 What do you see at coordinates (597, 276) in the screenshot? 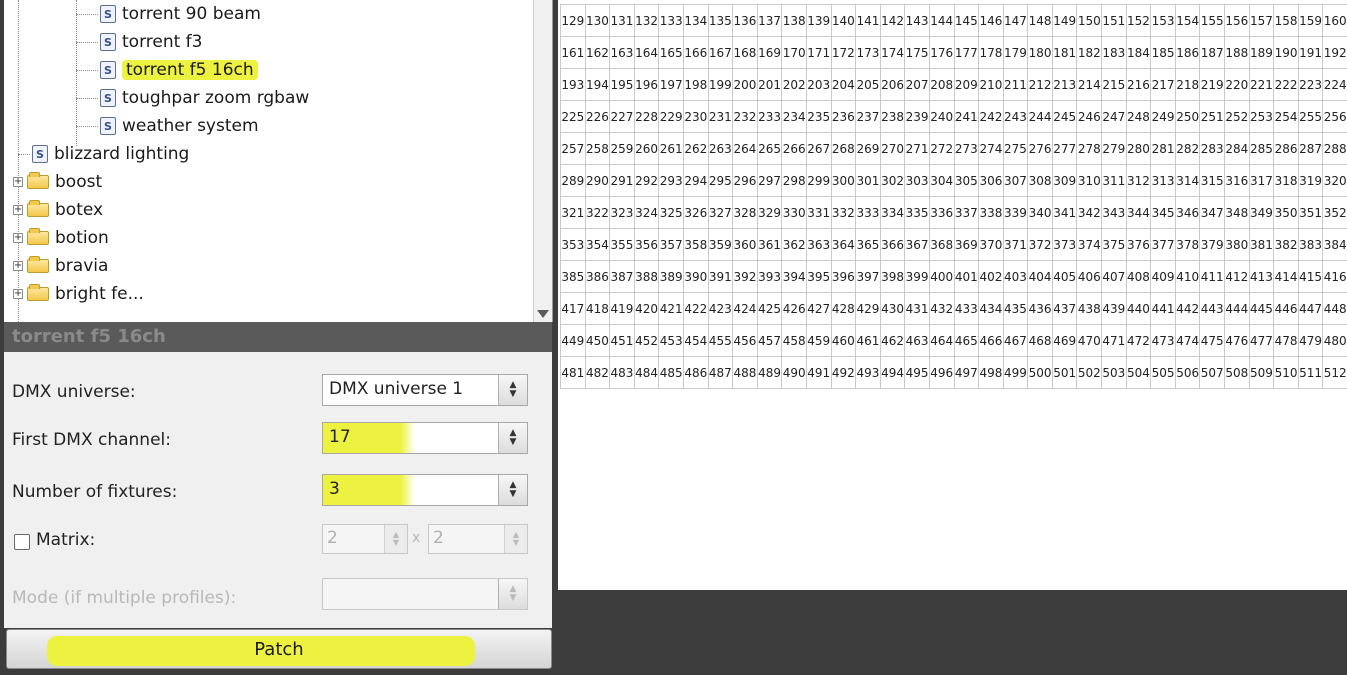
I see `dmx-channel-cell: 386` at bounding box center [597, 276].